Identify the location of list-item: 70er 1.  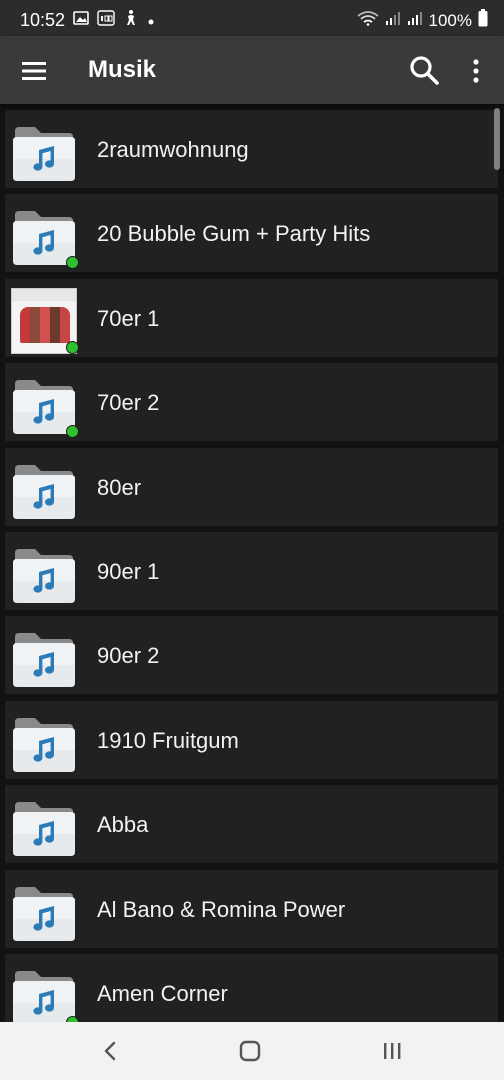
(251, 317).